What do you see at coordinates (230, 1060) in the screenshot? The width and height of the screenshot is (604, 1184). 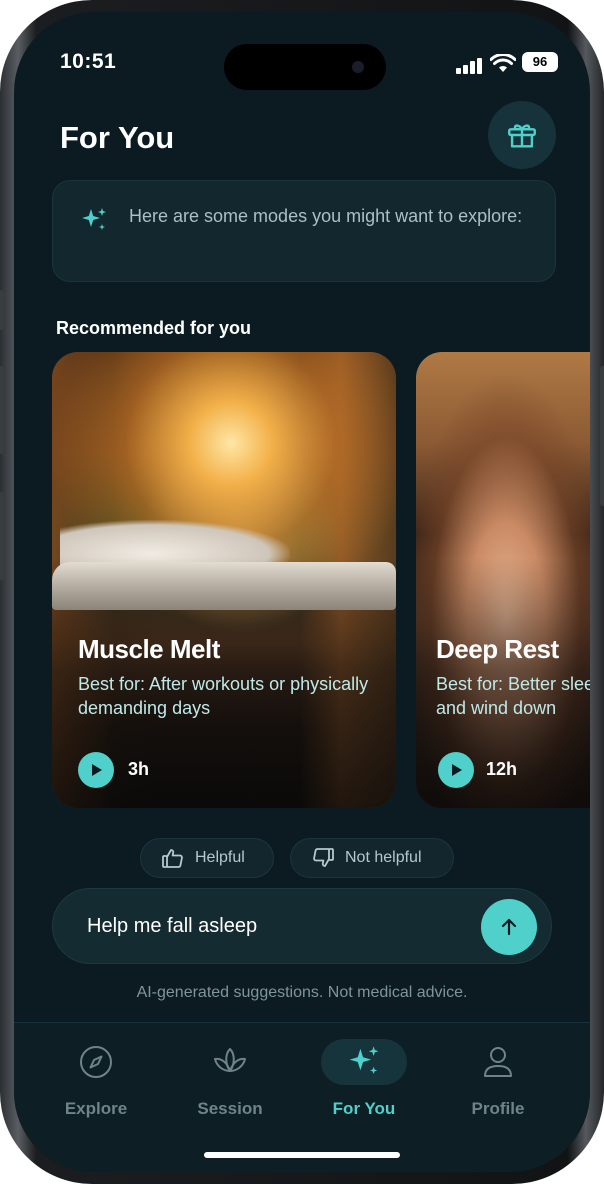 I see `lotus-icon` at bounding box center [230, 1060].